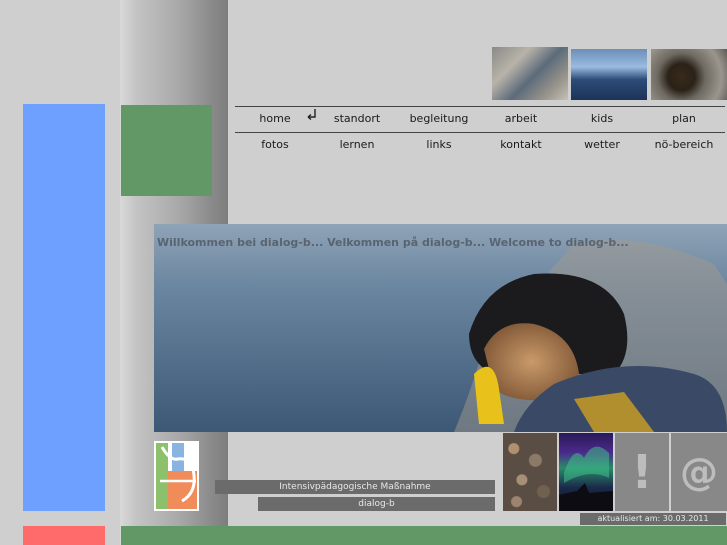 This screenshot has height=545, width=727. Describe the element at coordinates (166, 150) in the screenshot. I see `green-square` at that location.